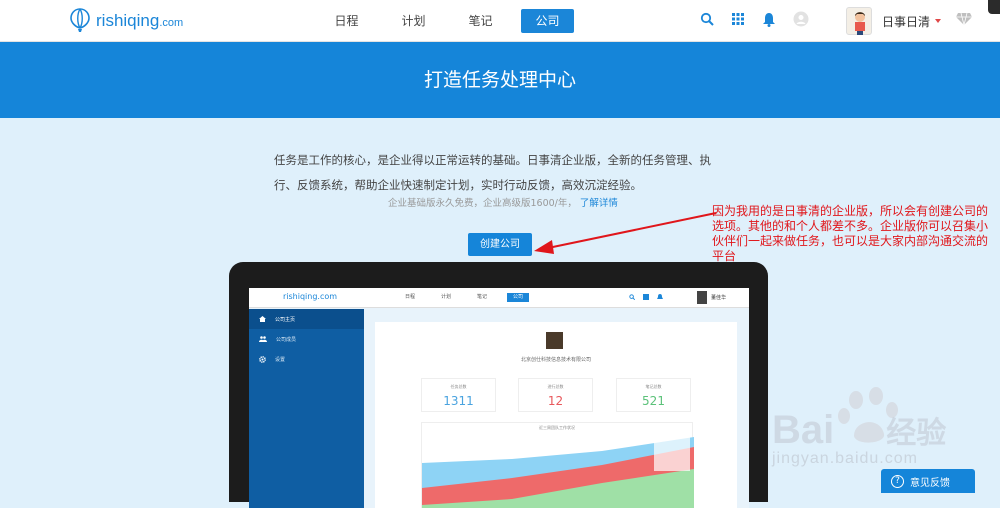 Image resolution: width=1000 pixels, height=508 pixels. What do you see at coordinates (599, 203) in the screenshot?
I see `details-link: 了解详情` at bounding box center [599, 203].